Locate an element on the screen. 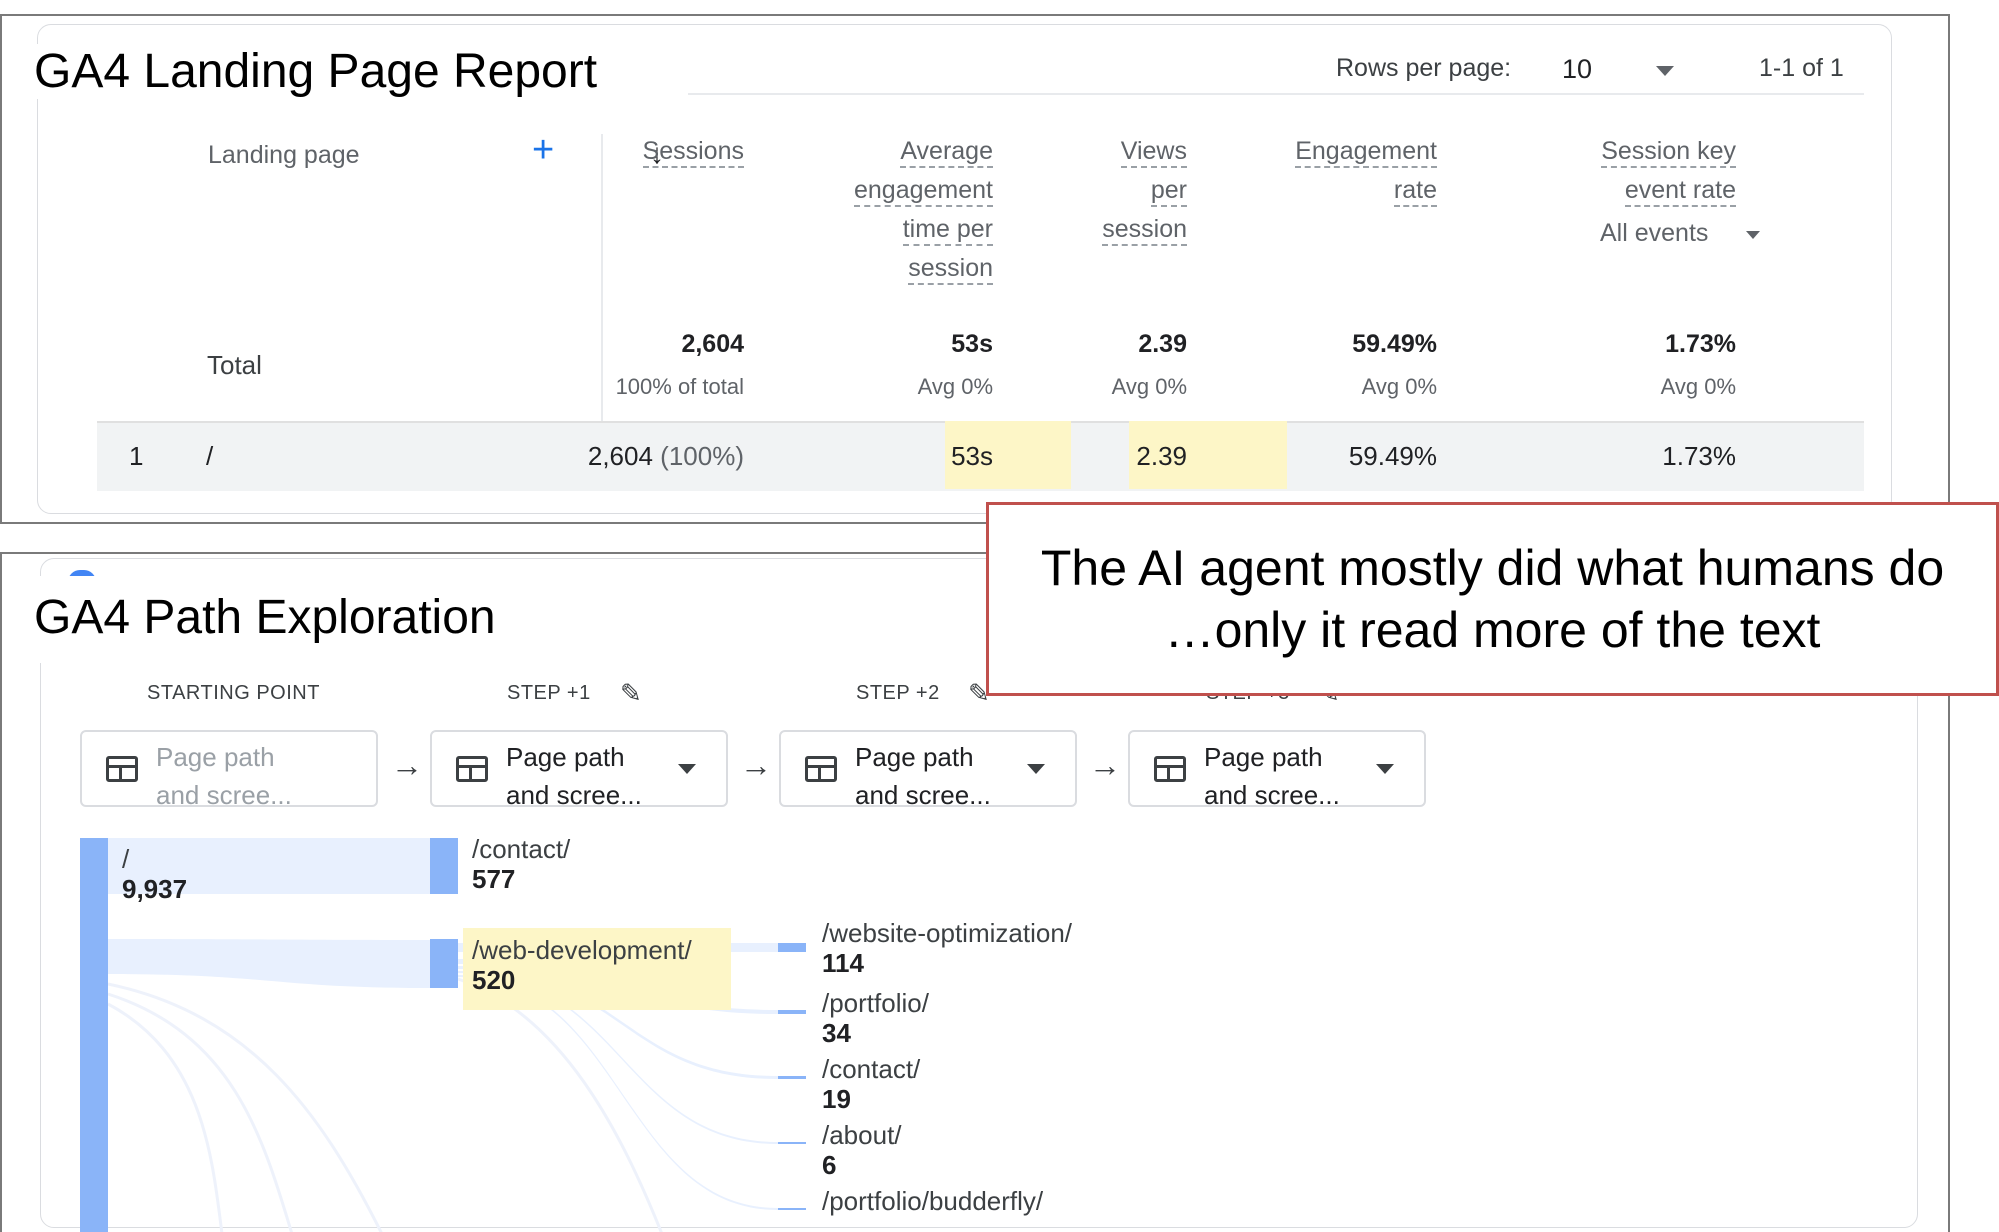  node-label-contact-2: /contact/ is located at coordinates (871, 1069).